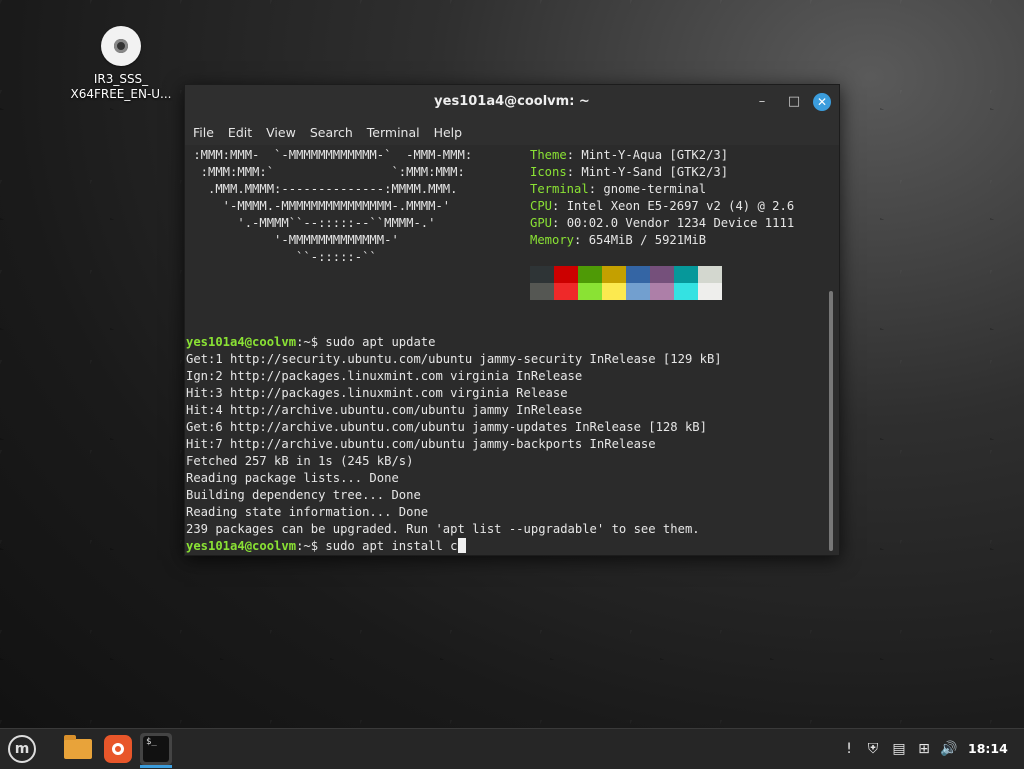 The width and height of the screenshot is (1024, 769). I want to click on menu-terminal: Terminal, so click(393, 132).